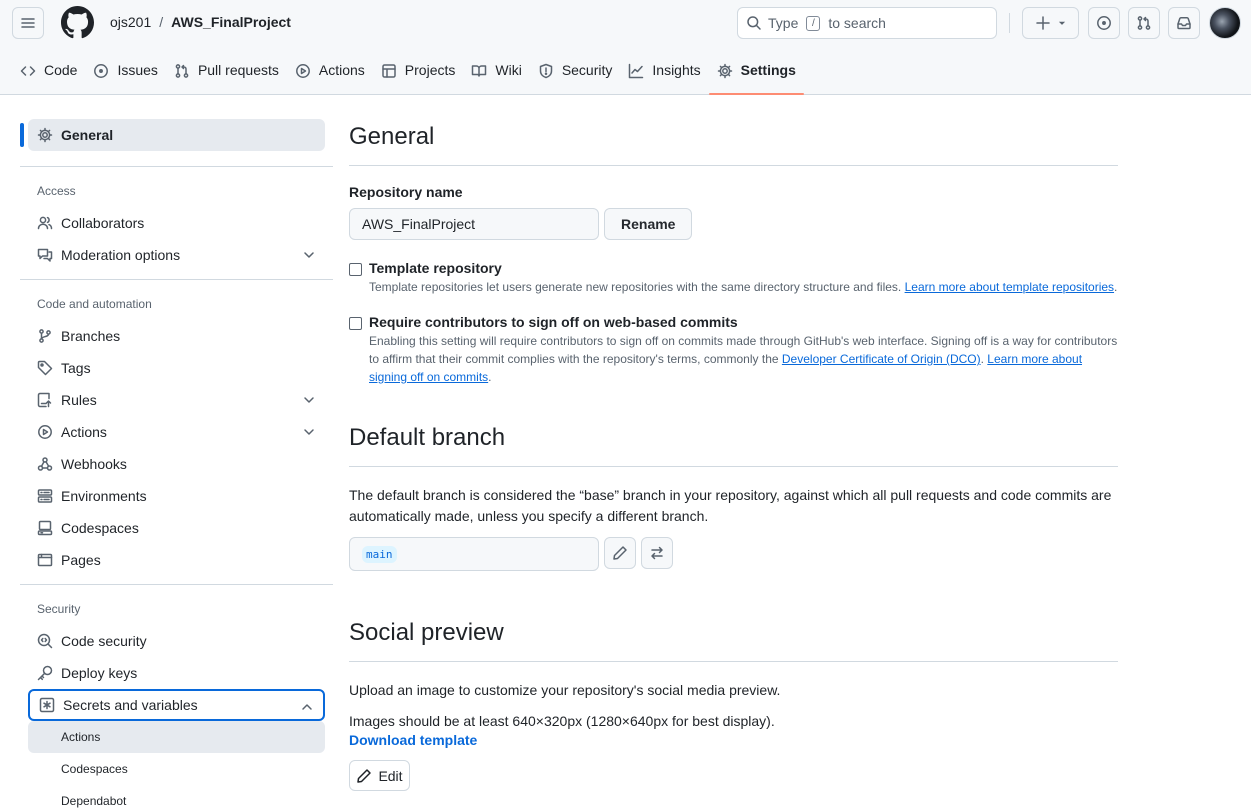  I want to click on asterisk-icon, so click(47, 705).